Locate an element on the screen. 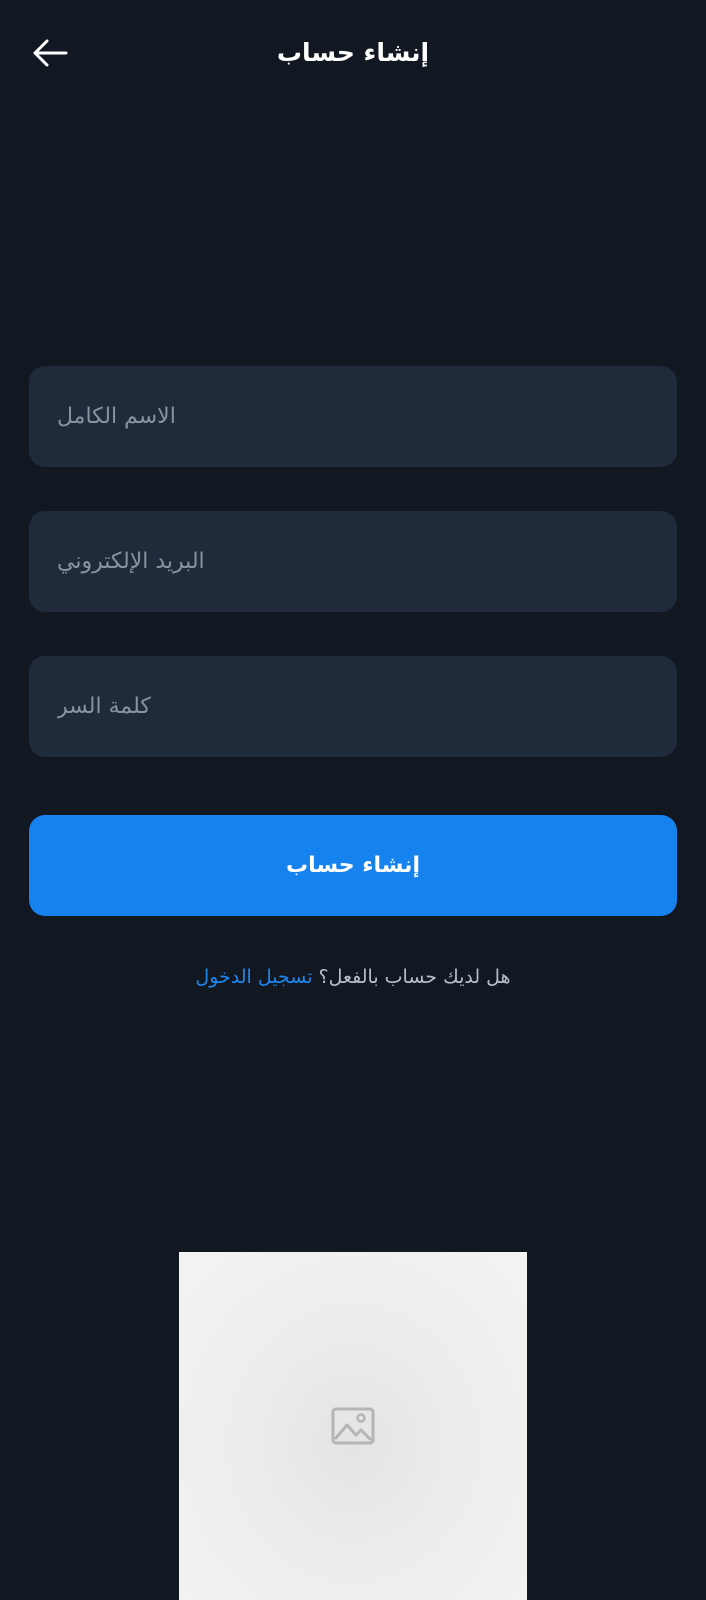  page-title: إنشاء حساب is located at coordinates (353, 52).